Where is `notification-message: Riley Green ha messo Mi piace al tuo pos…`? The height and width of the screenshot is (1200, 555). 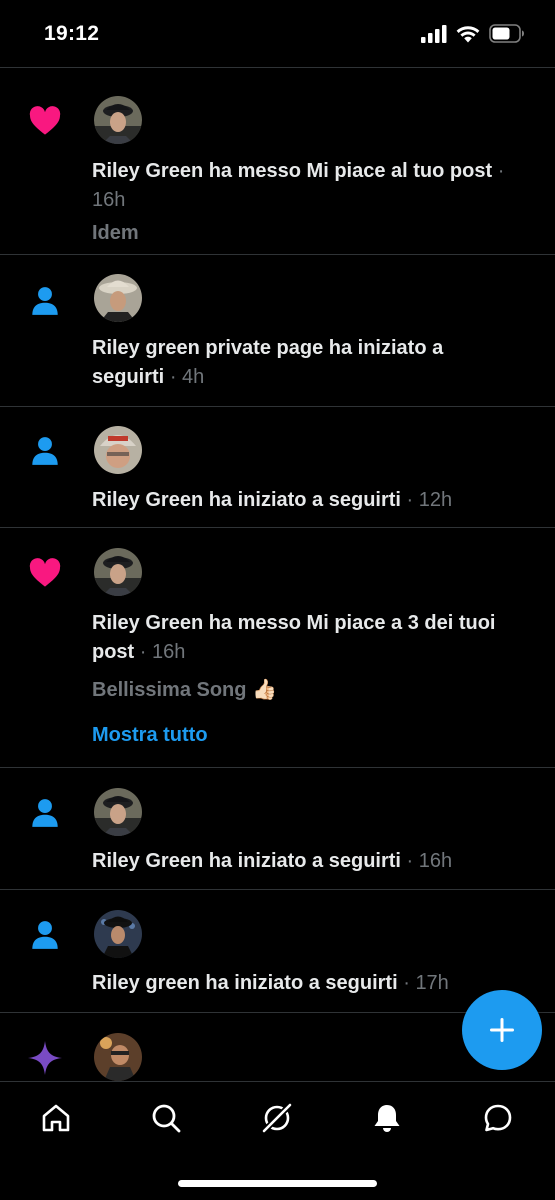
notification-message: Riley Green ha messo Mi piace al tuo pos… is located at coordinates (292, 171).